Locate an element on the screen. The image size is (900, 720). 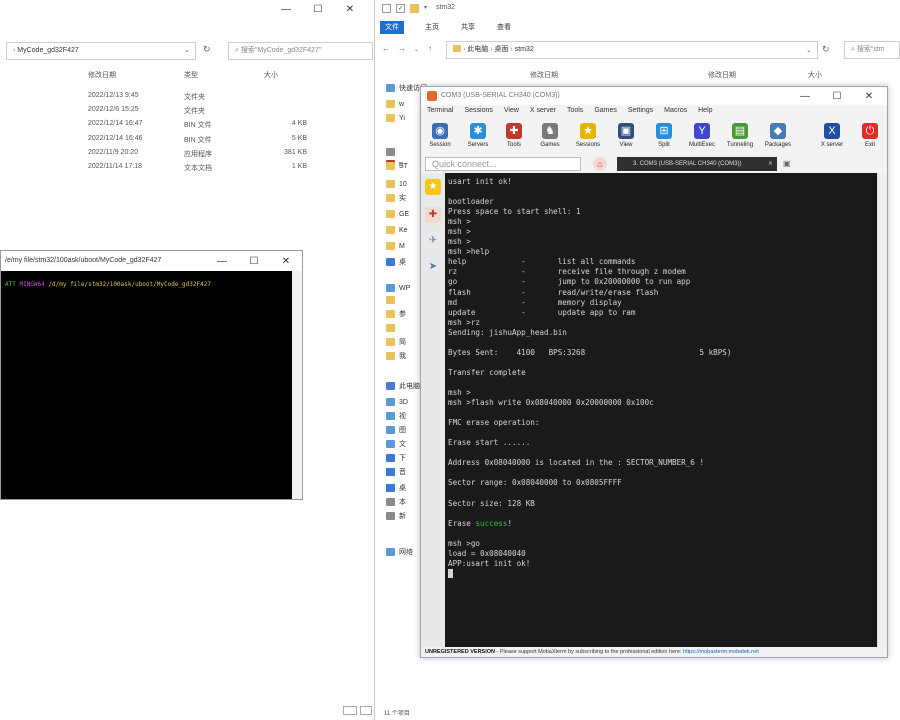
left-search-box: ⌕ 搜索"MyCode_gd32F427" is located at coordinates (300, 51).